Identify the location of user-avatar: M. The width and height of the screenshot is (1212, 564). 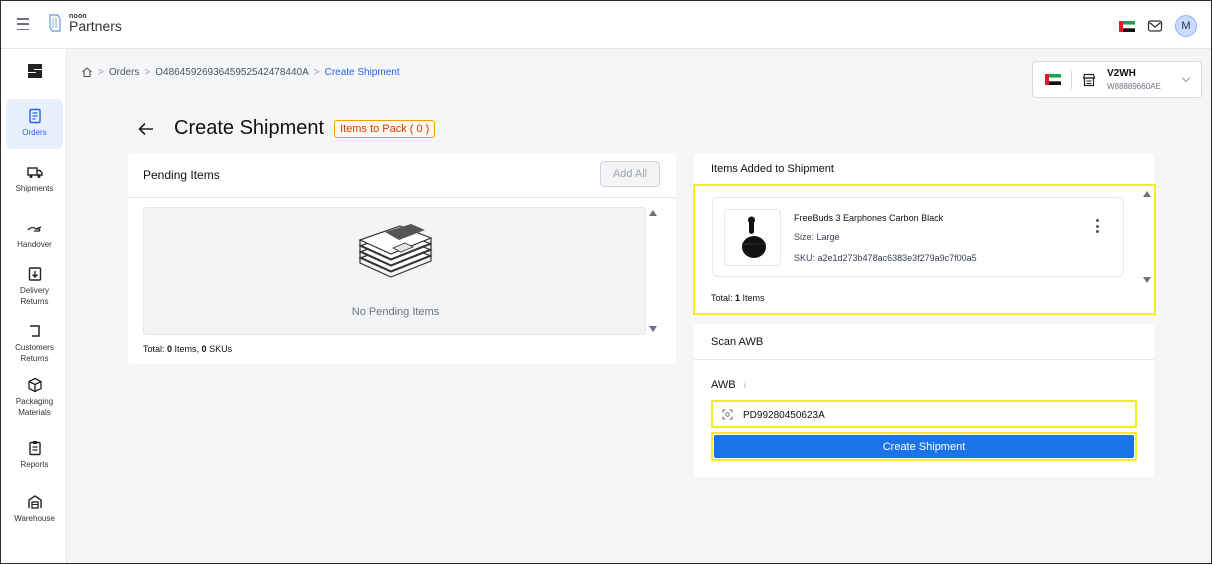
(1186, 26).